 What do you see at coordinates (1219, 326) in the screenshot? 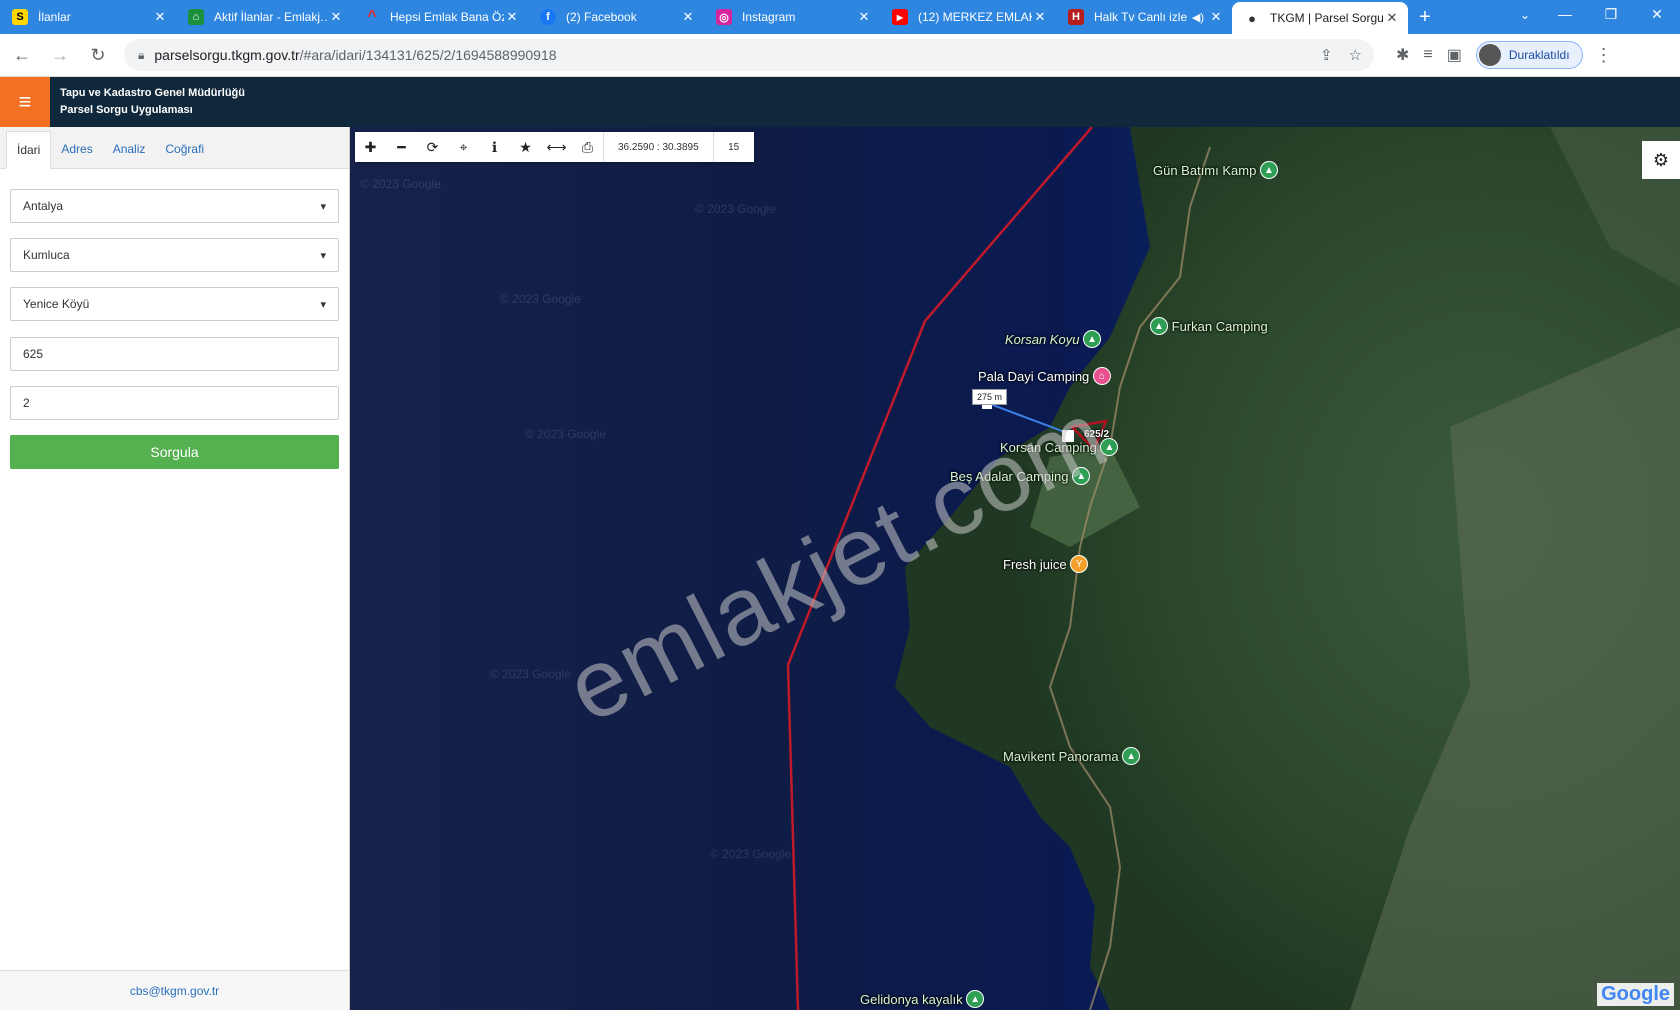
I see `poi-label: Furkan Camping` at bounding box center [1219, 326].